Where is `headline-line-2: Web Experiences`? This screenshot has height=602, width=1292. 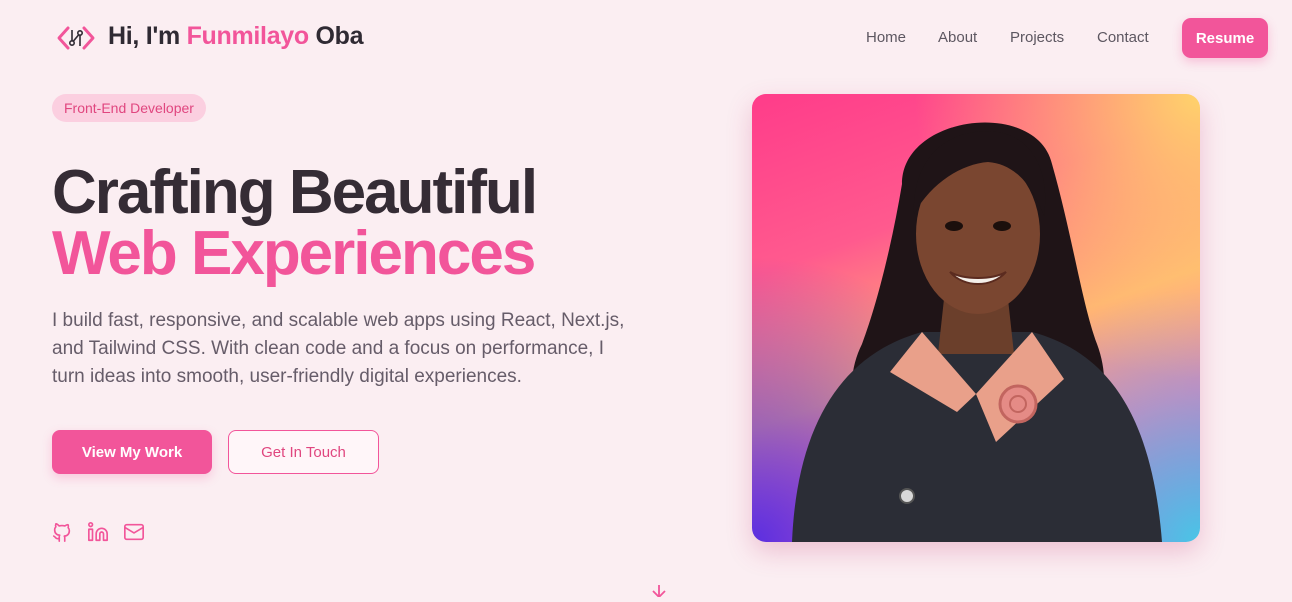 headline-line-2: Web Experiences is located at coordinates (294, 253).